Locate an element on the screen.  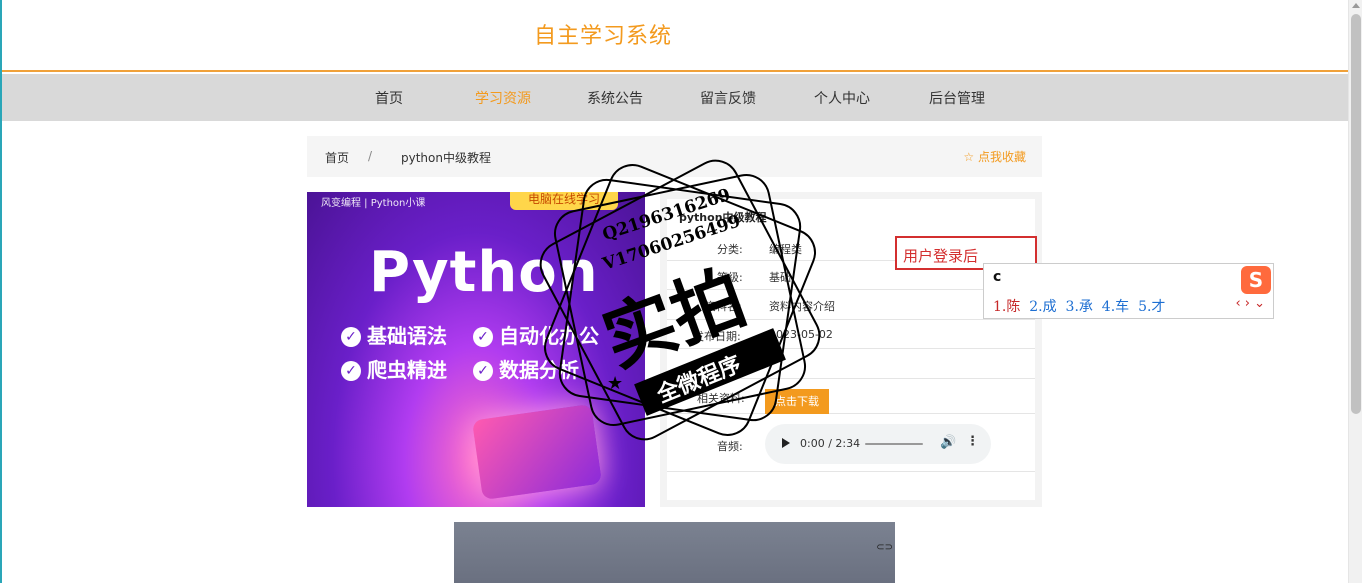
cover-brand-text: 风变编程 | Python小课 is located at coordinates (373, 203).